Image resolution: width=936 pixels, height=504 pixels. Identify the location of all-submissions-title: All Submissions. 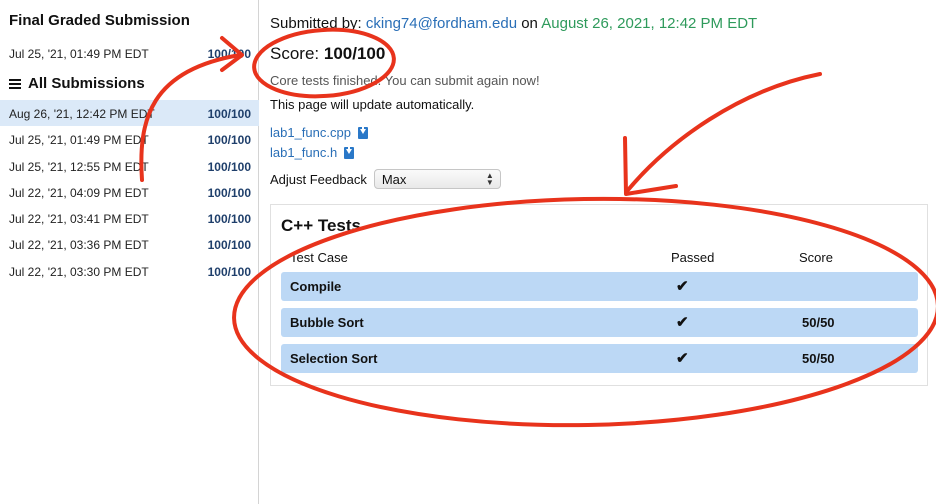
(77, 83).